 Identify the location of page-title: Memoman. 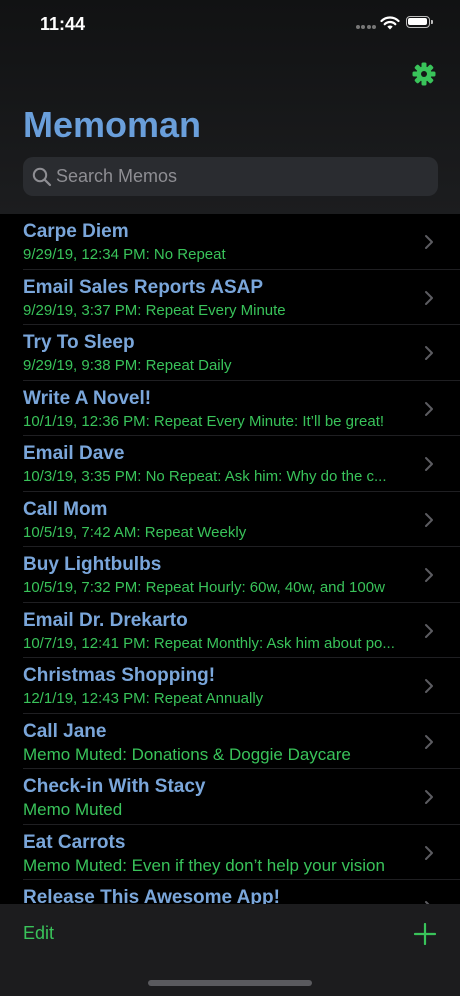
(112, 124).